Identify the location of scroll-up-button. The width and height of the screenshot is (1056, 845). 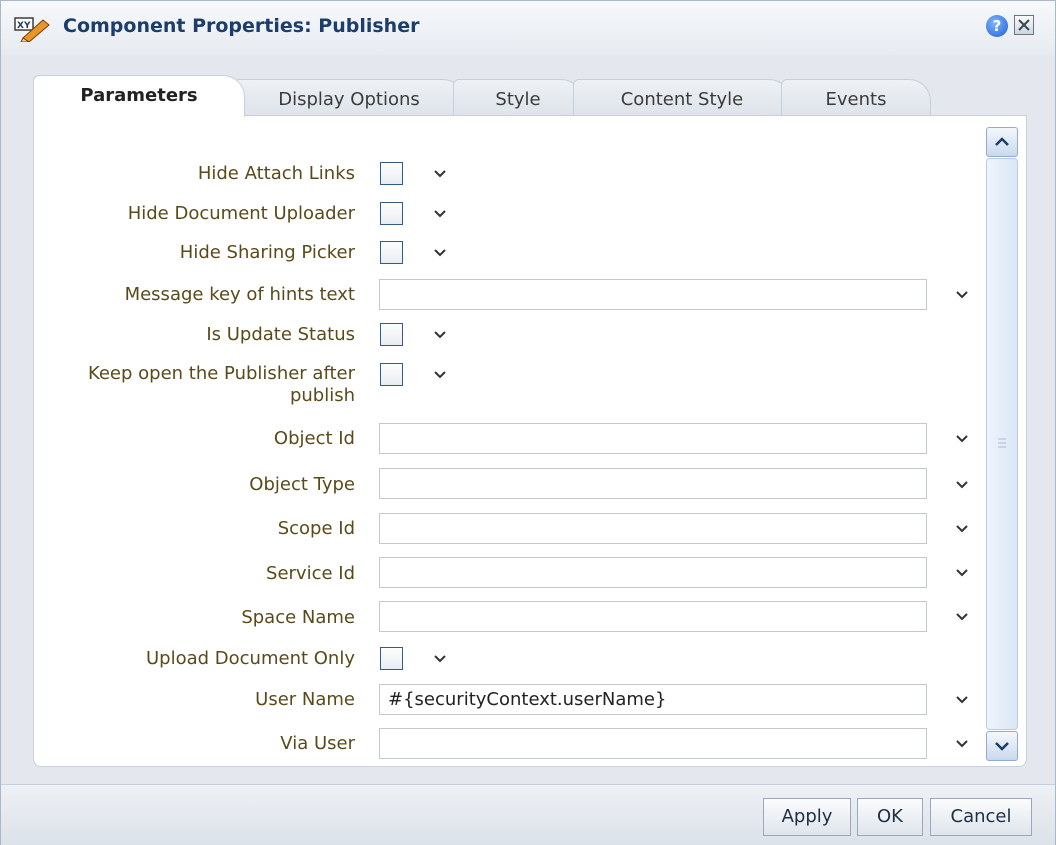
(1002, 142).